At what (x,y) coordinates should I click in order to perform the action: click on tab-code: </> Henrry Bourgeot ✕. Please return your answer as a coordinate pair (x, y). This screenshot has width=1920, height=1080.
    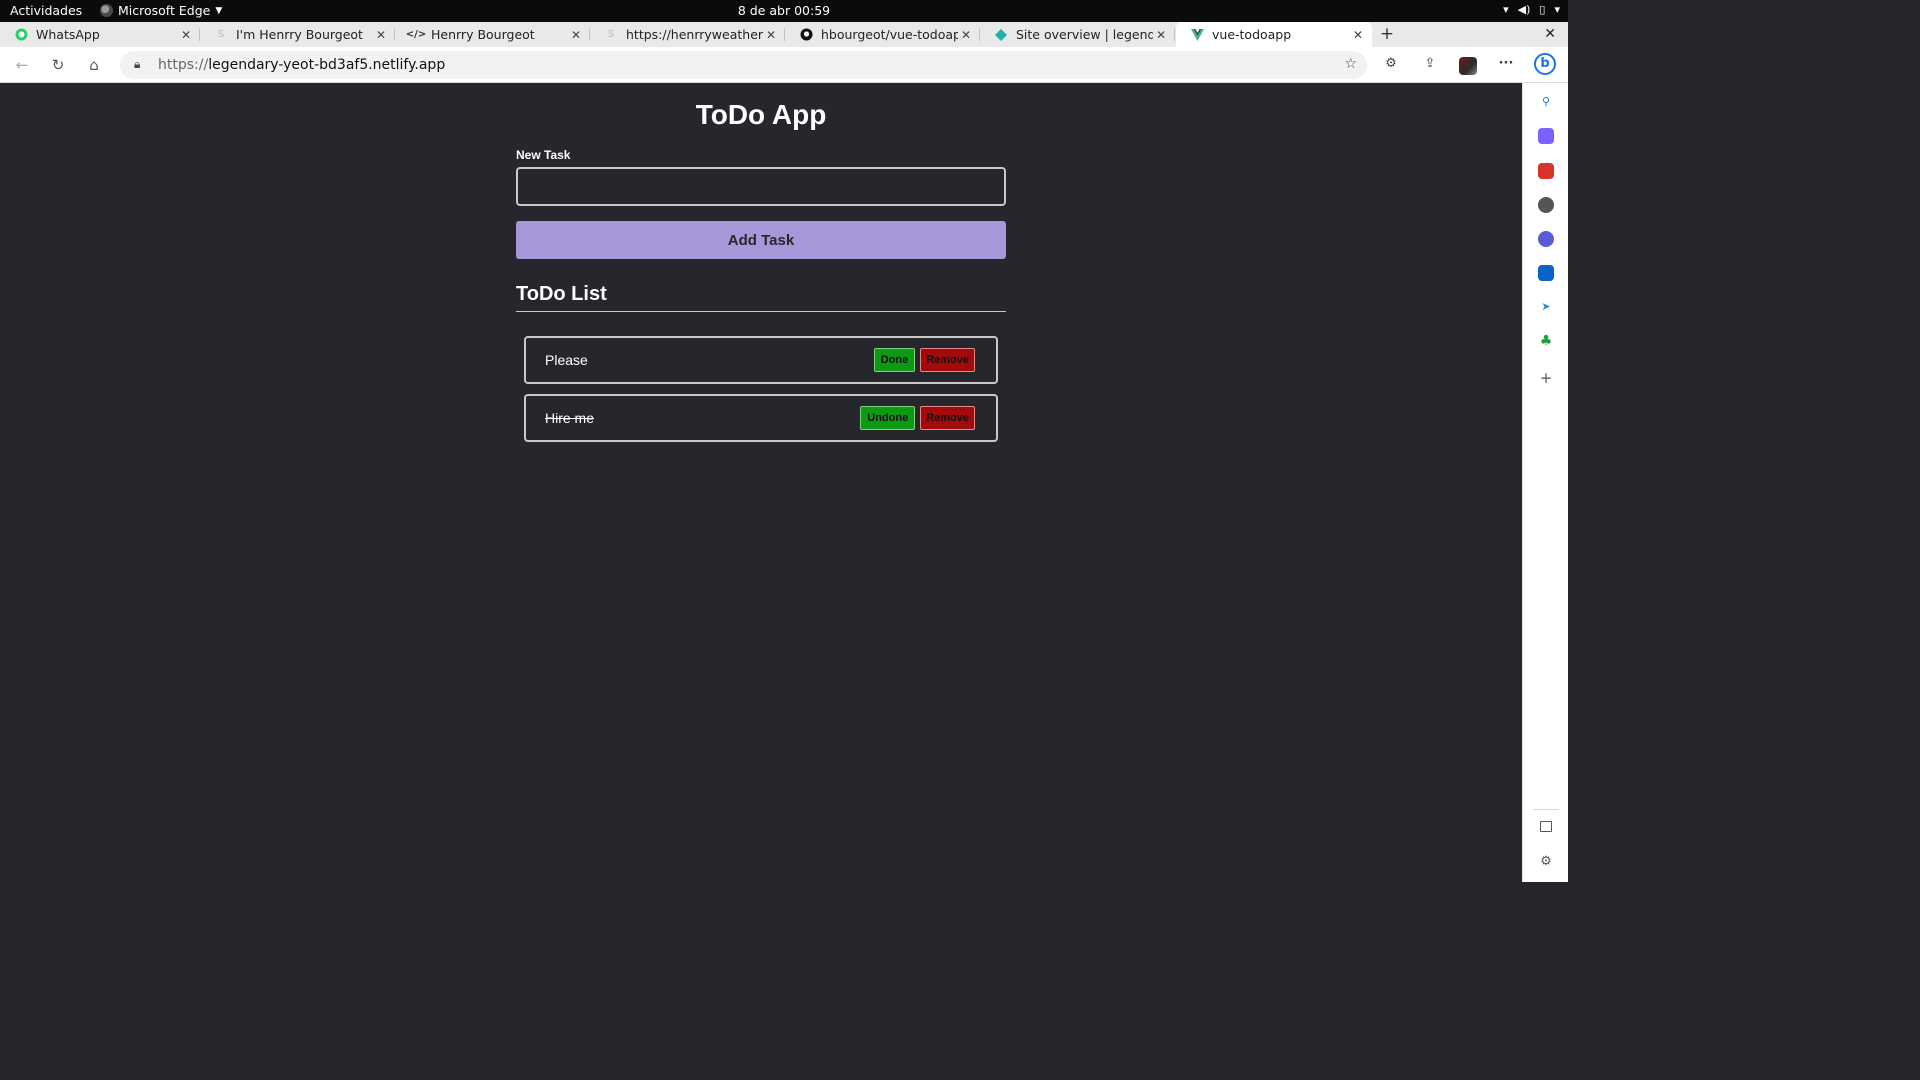
    Looking at the image, I should click on (492, 34).